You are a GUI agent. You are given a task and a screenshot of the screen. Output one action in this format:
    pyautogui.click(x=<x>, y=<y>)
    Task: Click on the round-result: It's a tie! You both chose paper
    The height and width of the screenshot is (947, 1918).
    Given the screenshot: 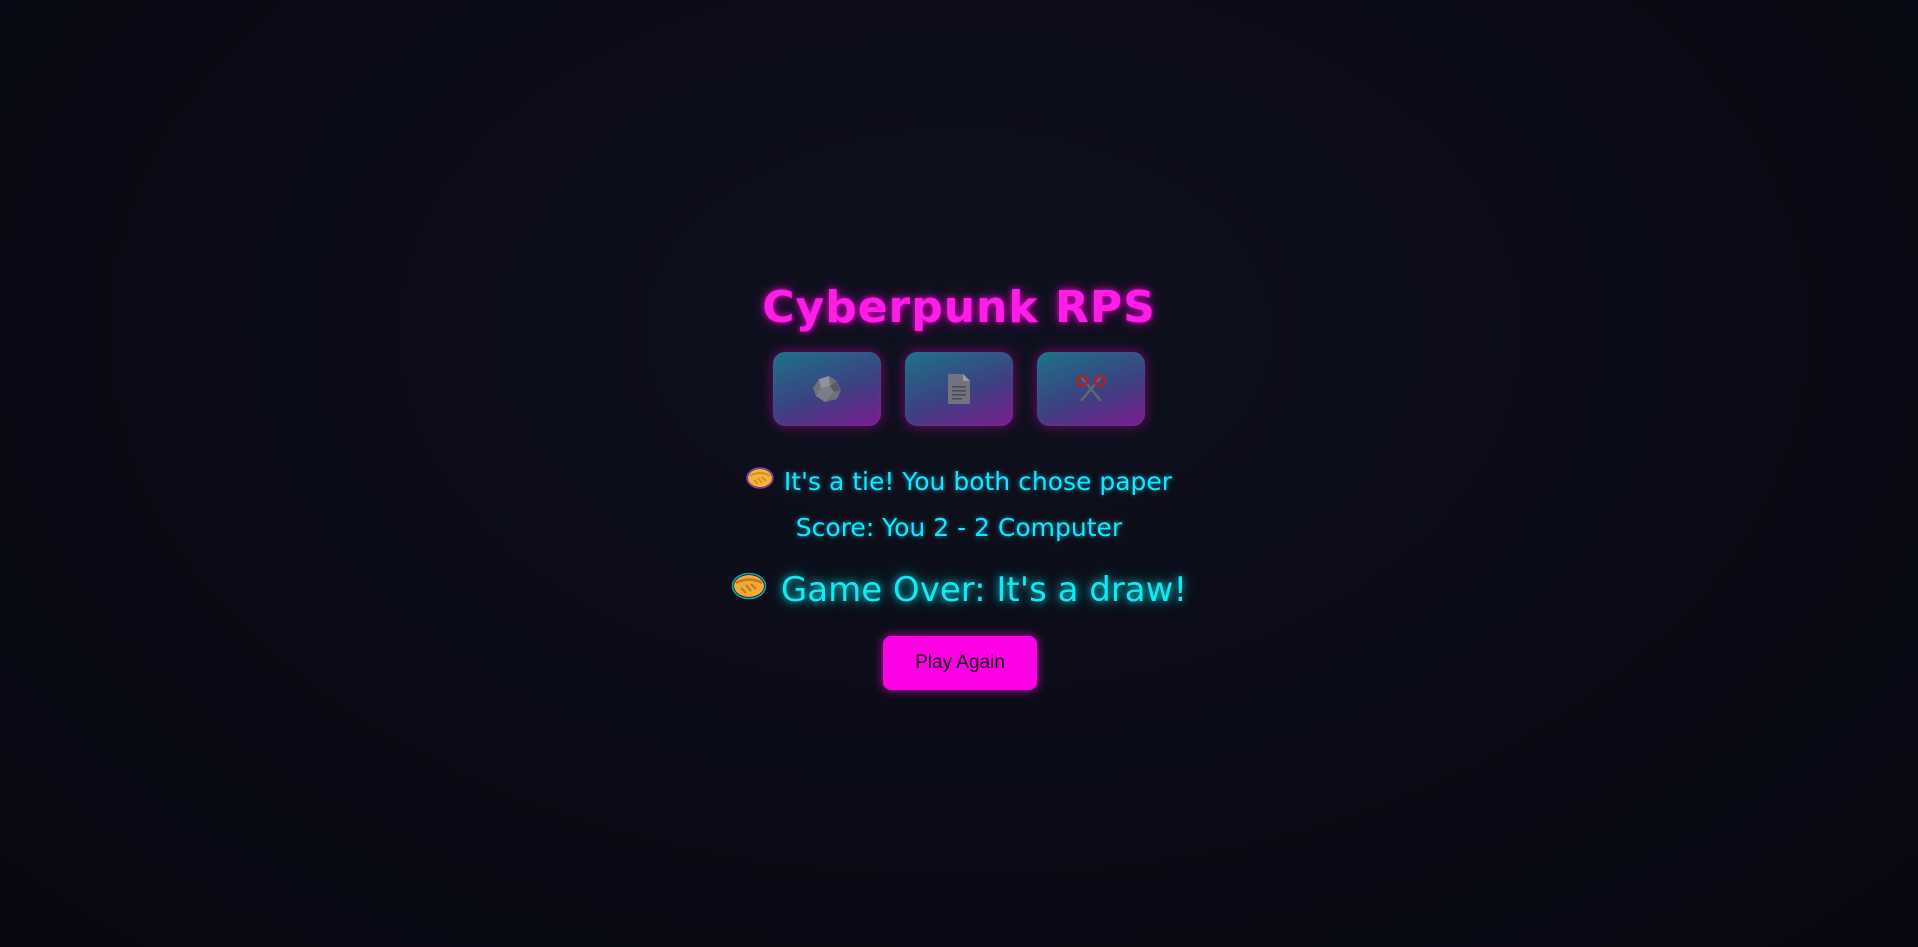 What is the action you would take?
    pyautogui.click(x=959, y=481)
    